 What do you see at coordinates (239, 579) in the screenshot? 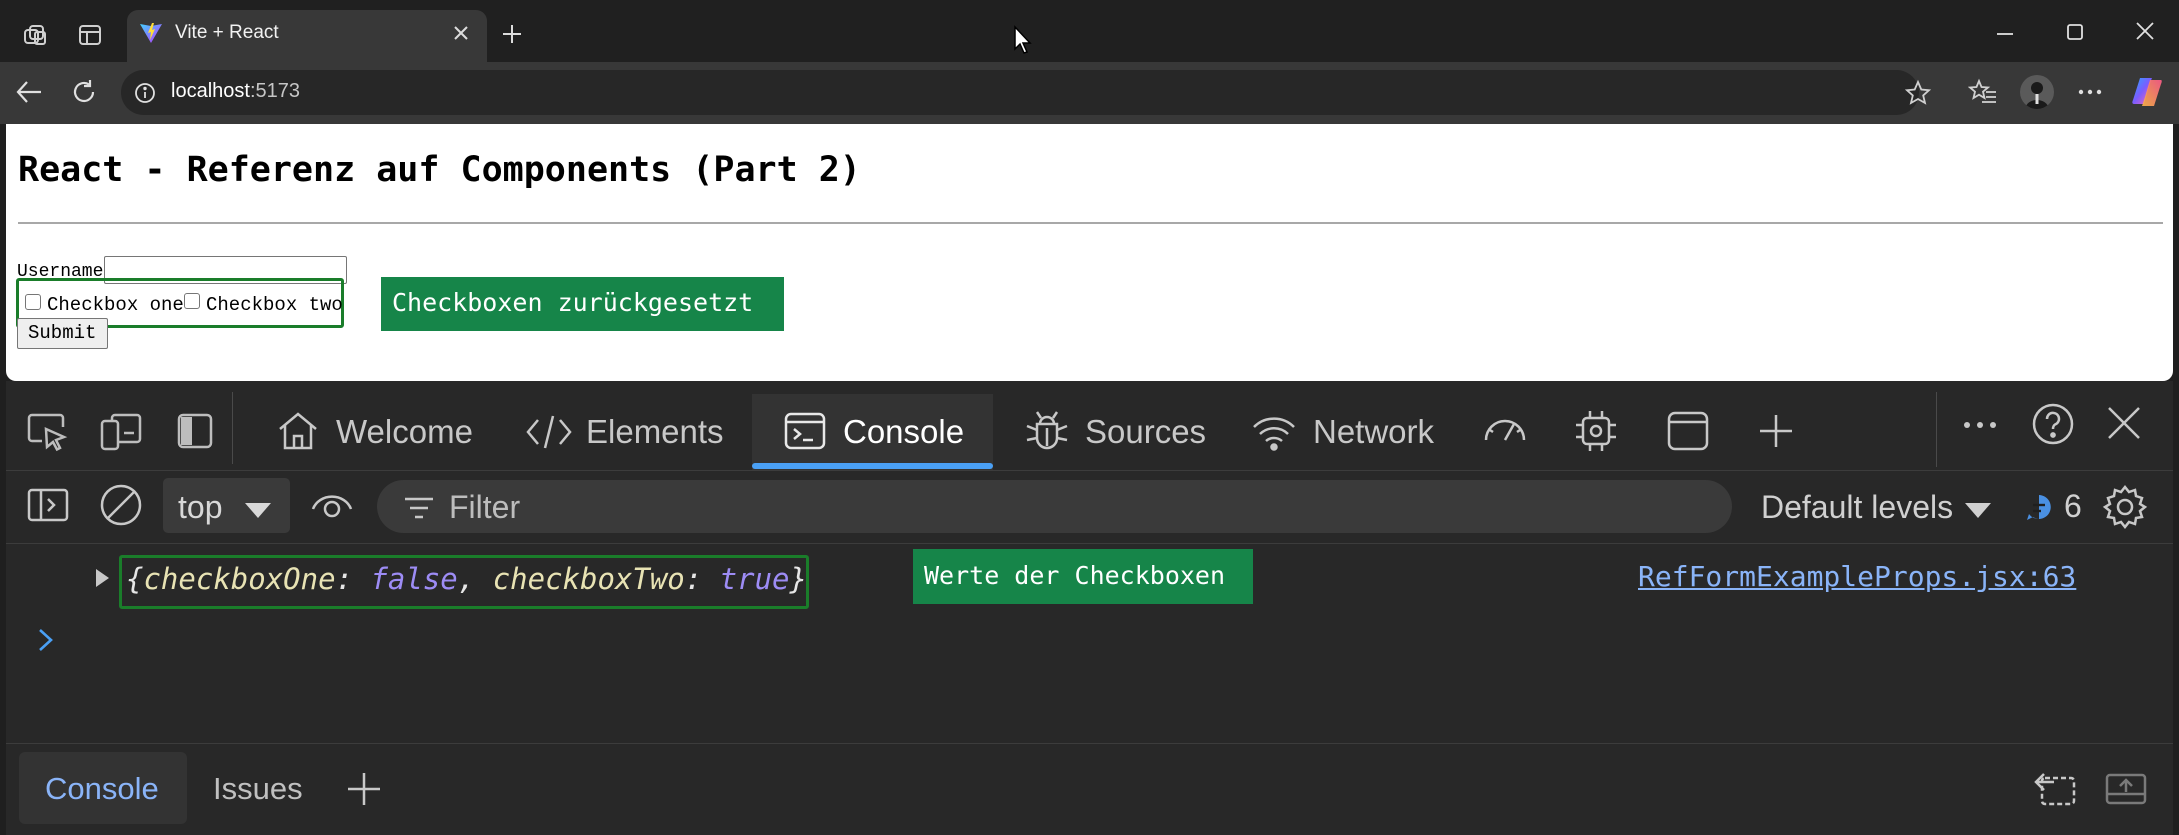
I see `log-key-checkbox-one: checkboxOne` at bounding box center [239, 579].